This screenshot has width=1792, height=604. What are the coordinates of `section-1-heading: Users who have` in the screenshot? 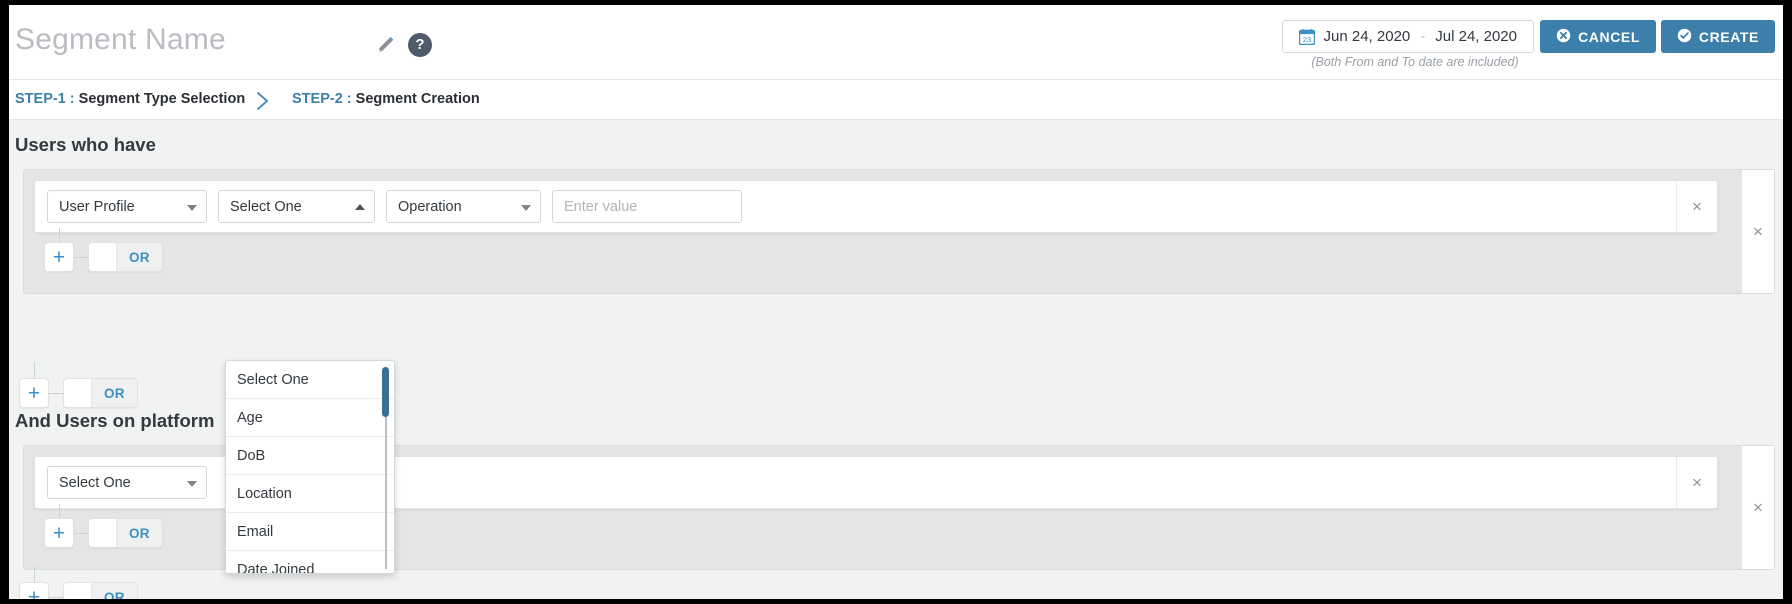 It's located at (85, 144).